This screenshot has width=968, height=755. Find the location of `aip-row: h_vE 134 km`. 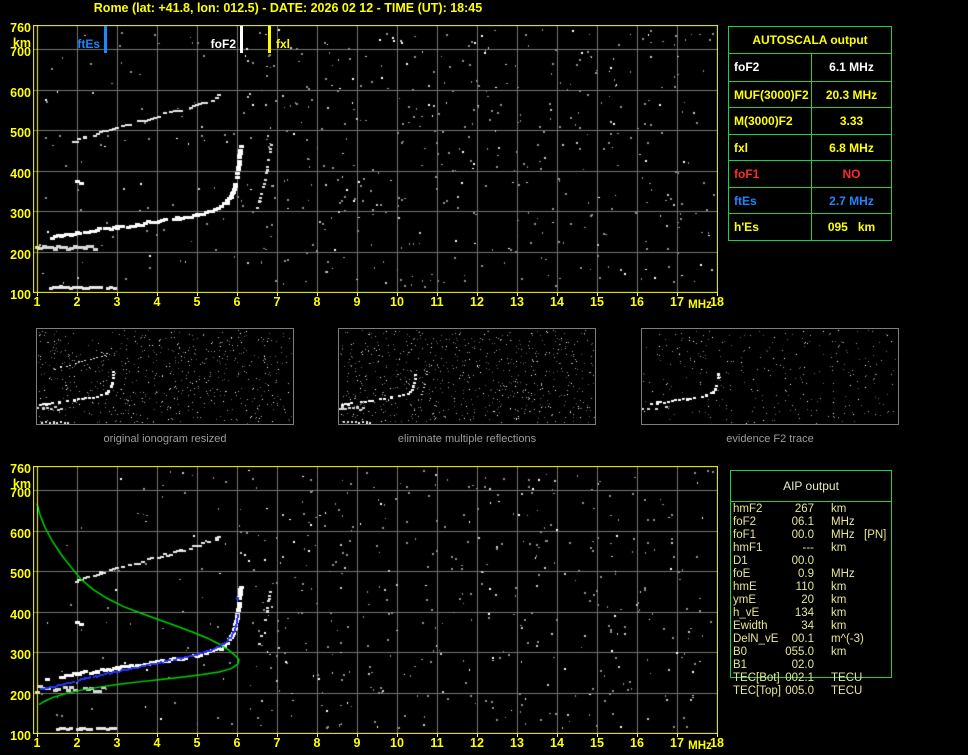

aip-row: h_vE 134 km is located at coordinates (820, 613).